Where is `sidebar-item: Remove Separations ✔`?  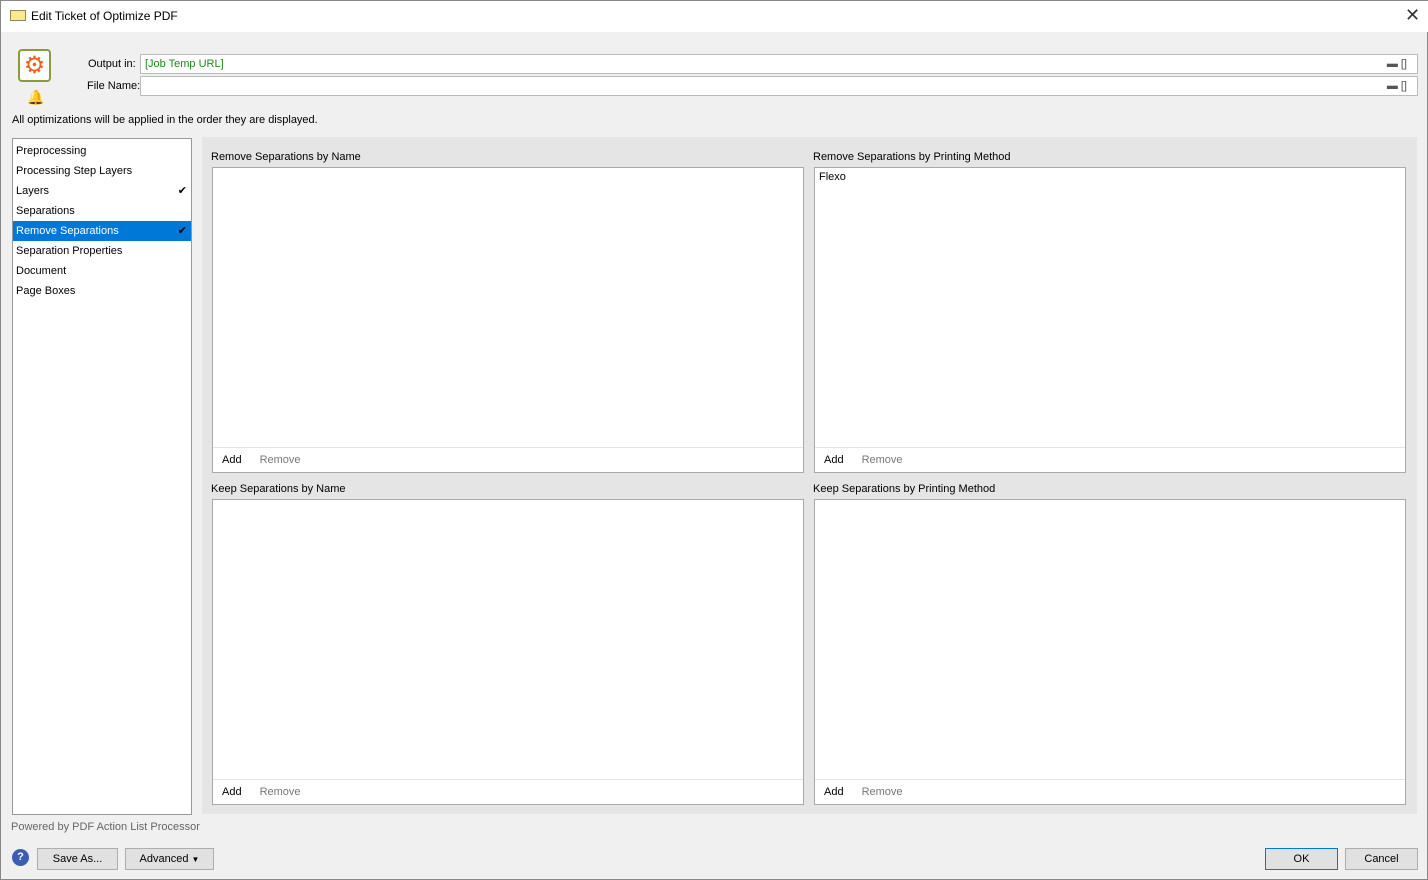 sidebar-item: Remove Separations ✔ is located at coordinates (102, 231).